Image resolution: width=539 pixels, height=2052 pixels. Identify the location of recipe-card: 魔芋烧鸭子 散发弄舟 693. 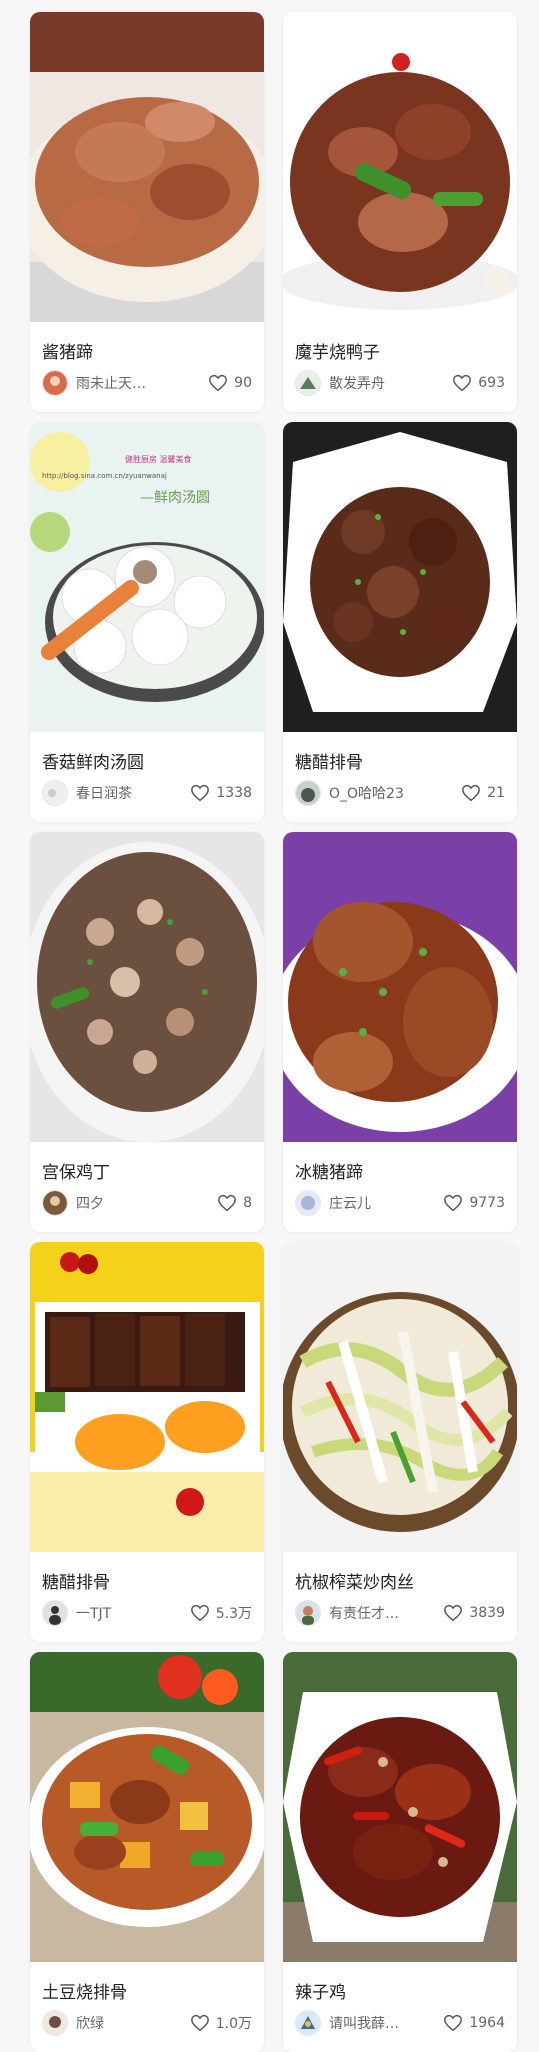
(400, 212).